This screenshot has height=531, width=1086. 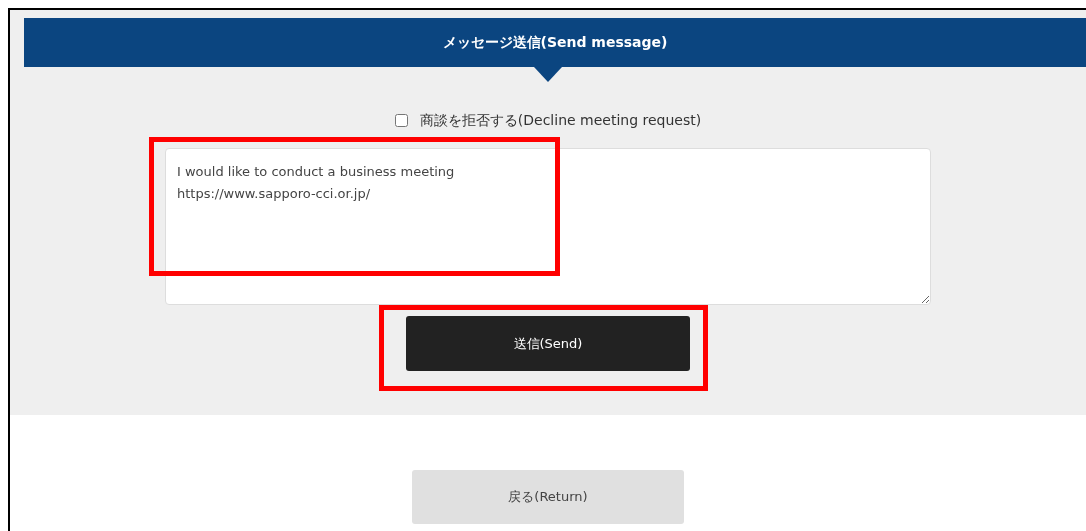 I want to click on decline-label: 商談を拒否する(Decline meeting request), so click(x=560, y=120).